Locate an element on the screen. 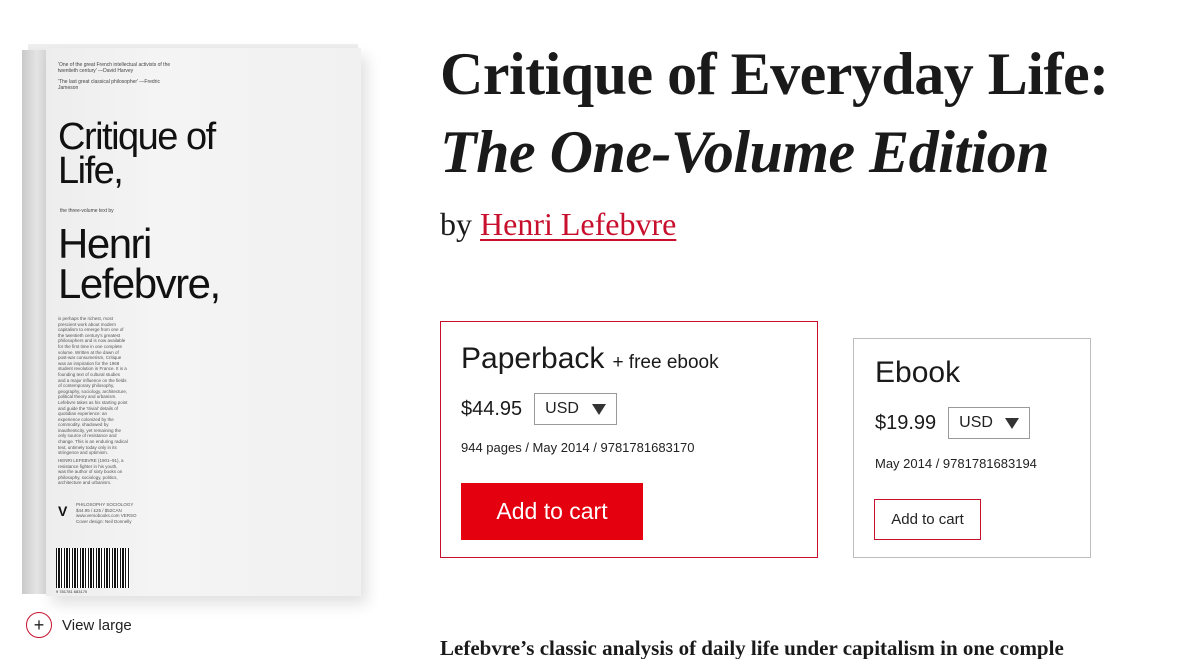  format-name: Ebook is located at coordinates (918, 372).